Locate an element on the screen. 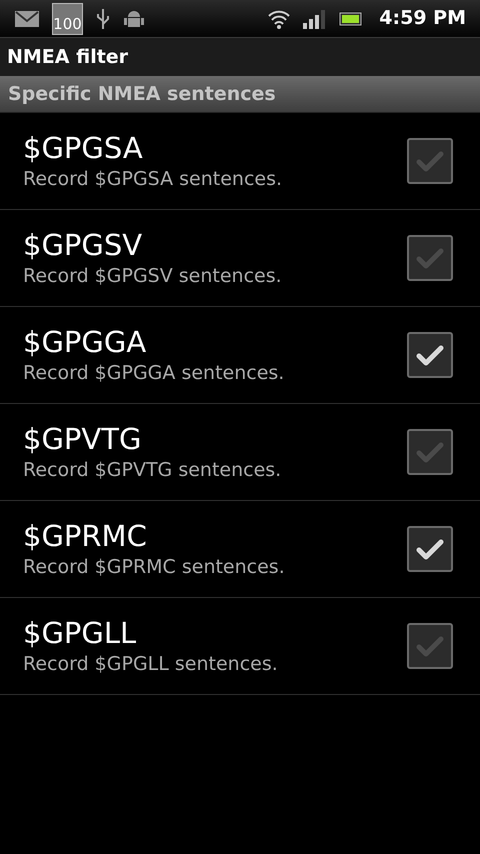  preference-row: $GPGSV Record $GPGSV sentences. is located at coordinates (240, 258).